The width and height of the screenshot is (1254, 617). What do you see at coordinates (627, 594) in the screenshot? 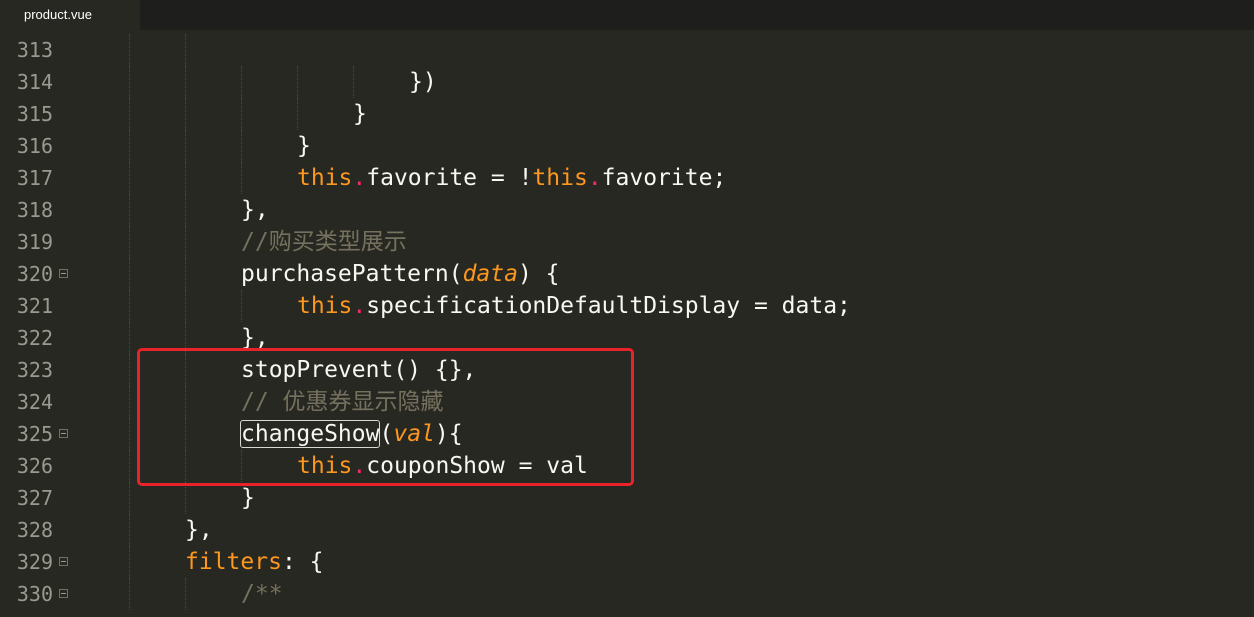
I see `code-line: 330 /**` at bounding box center [627, 594].